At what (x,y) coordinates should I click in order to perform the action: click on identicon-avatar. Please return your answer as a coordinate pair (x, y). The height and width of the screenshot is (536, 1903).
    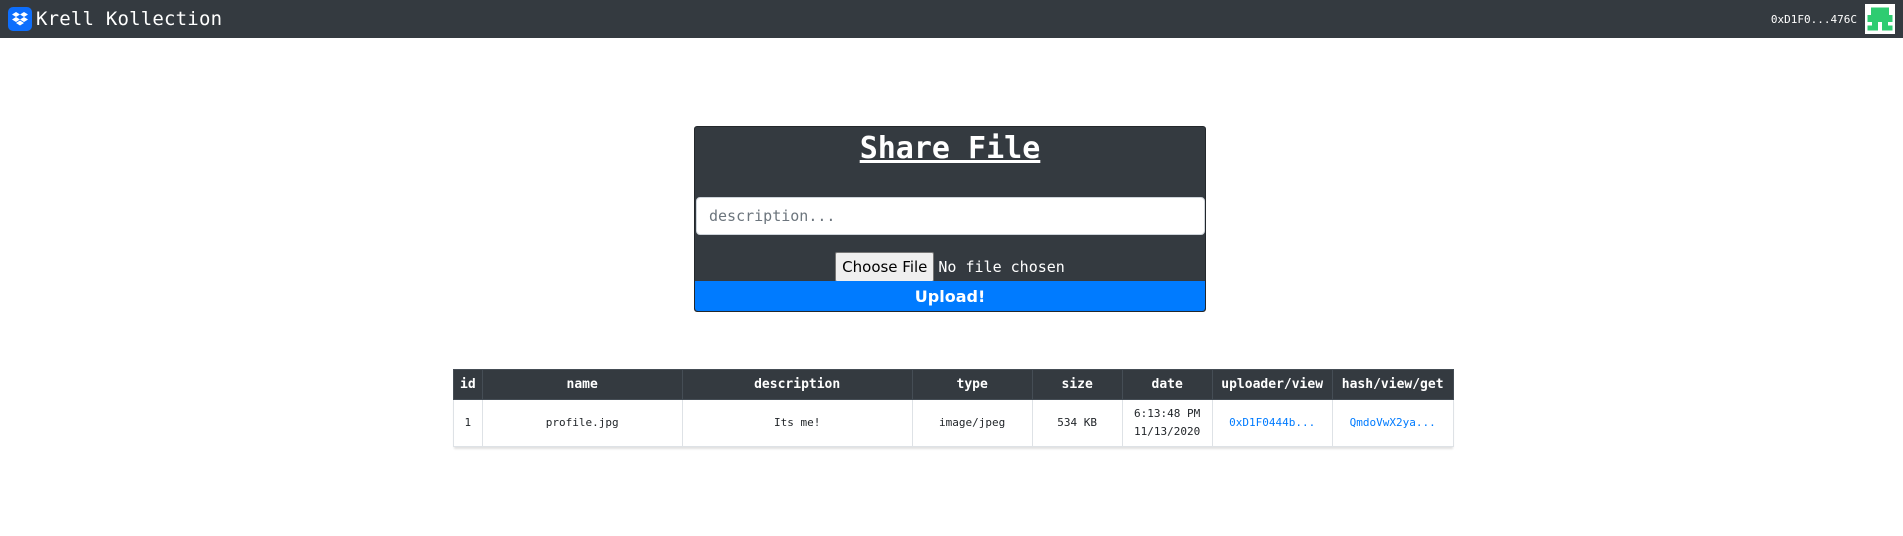
    Looking at the image, I should click on (1880, 19).